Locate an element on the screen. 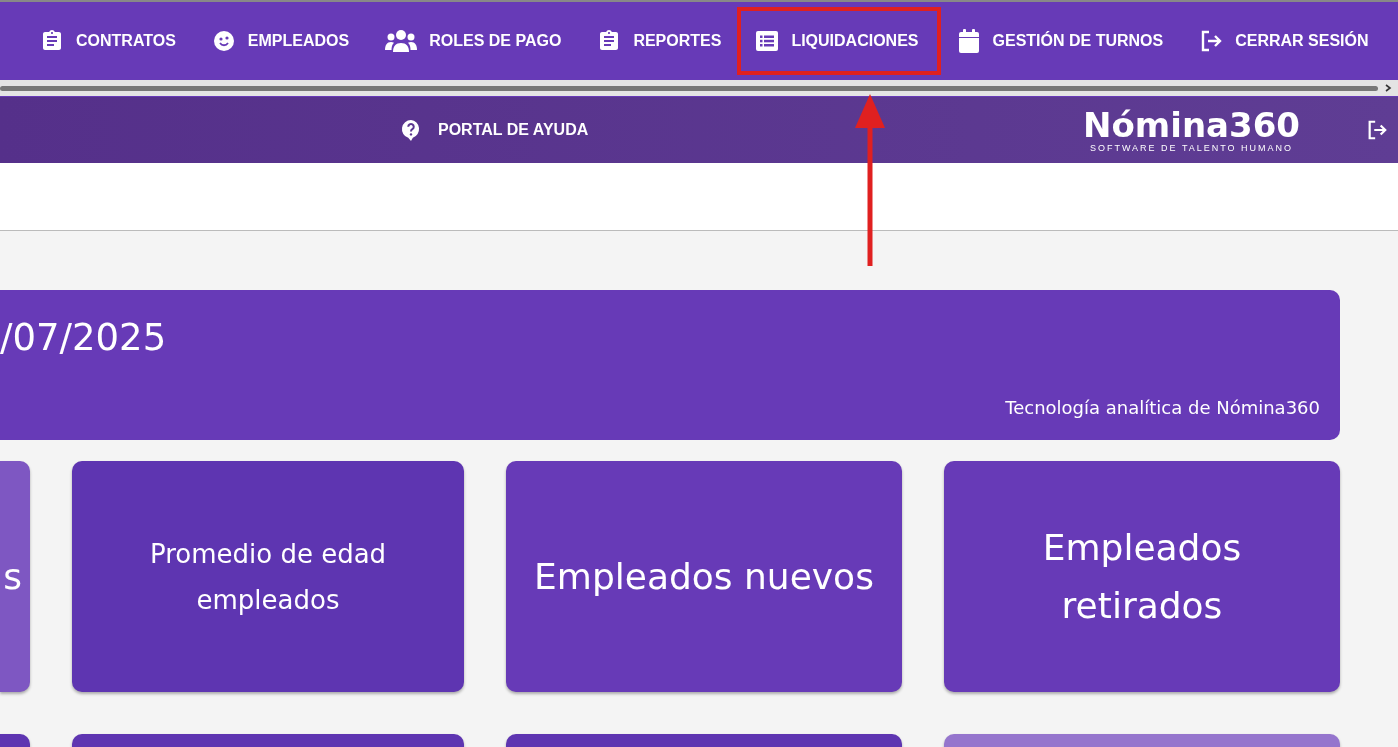  card-title: Promedio de edad empleados is located at coordinates (268, 577).